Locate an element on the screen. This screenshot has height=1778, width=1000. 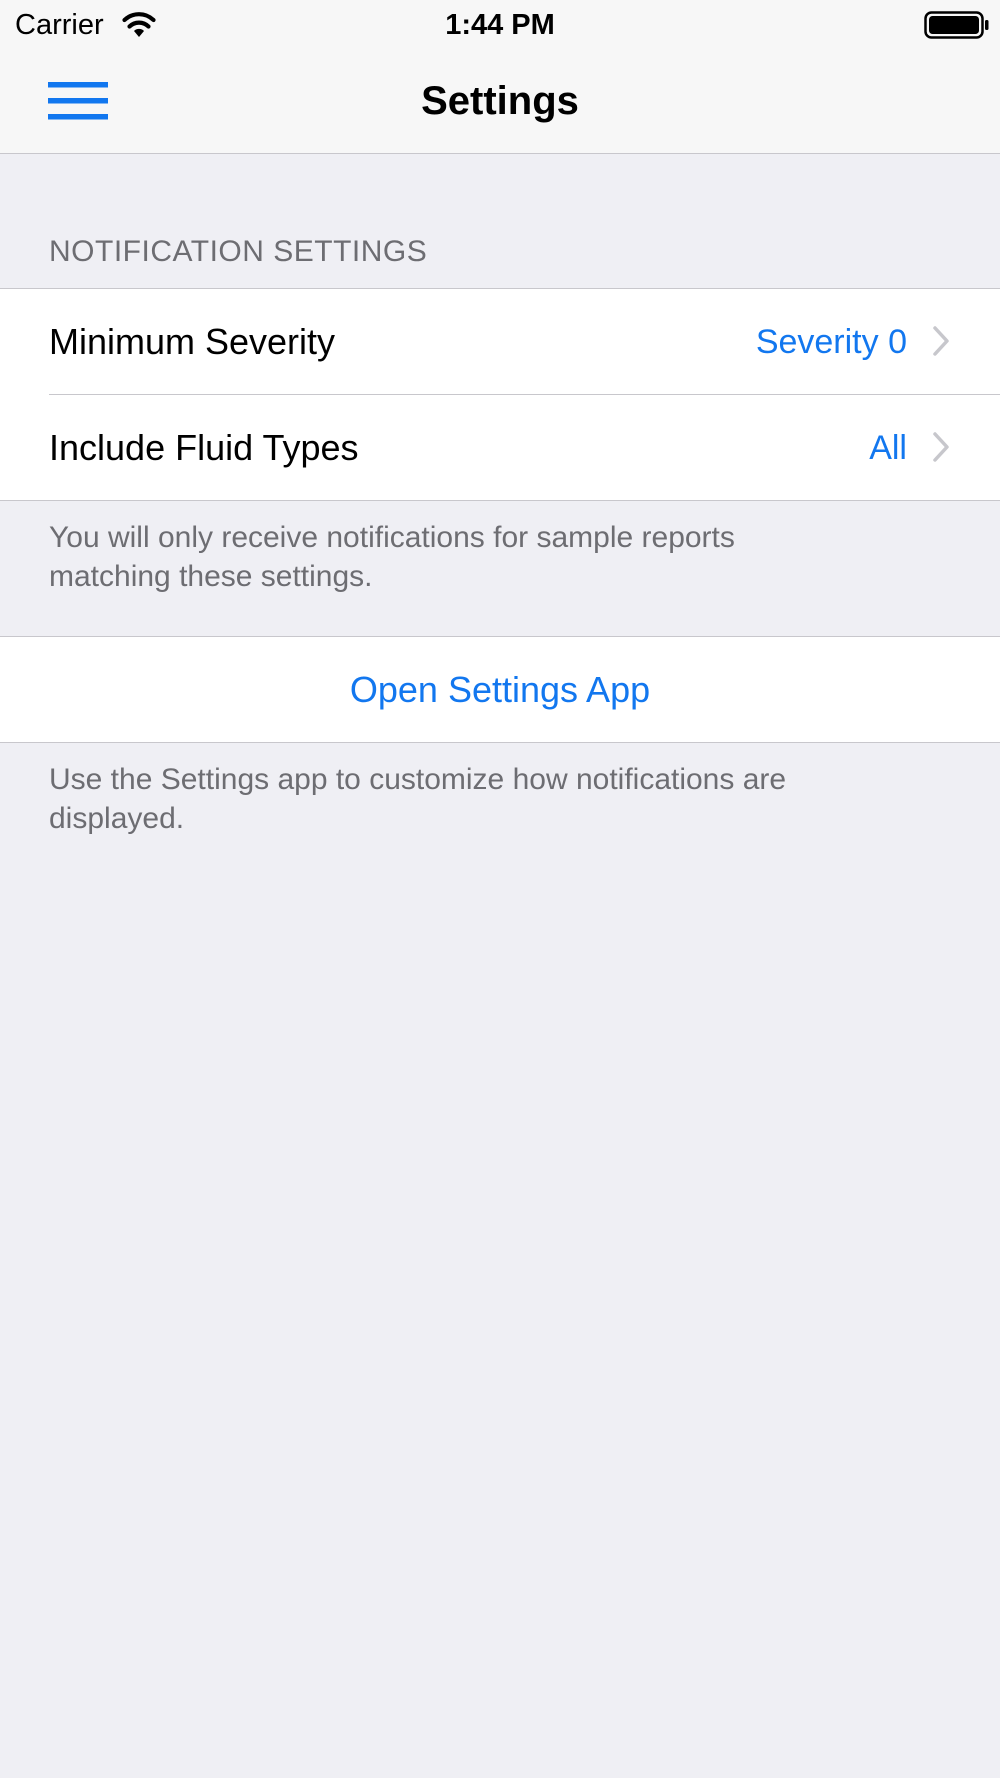
page-title: Settings is located at coordinates (500, 101).